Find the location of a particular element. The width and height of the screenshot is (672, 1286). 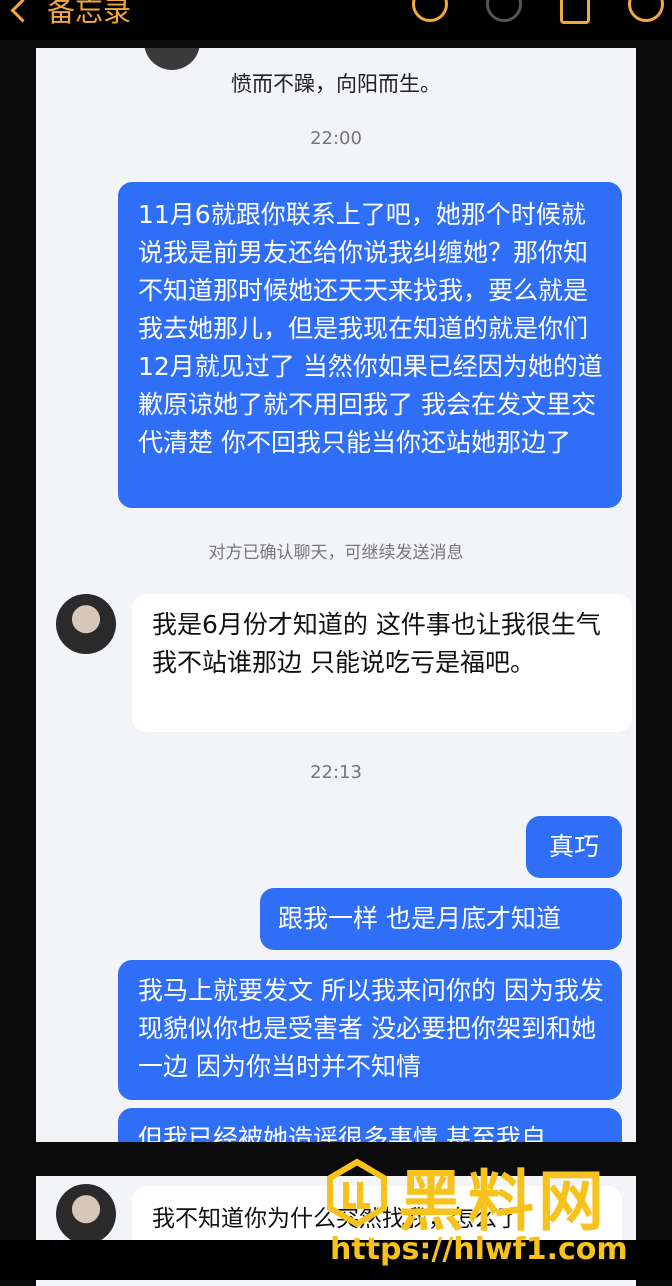

timestamp: 22:00 is located at coordinates (336, 138).